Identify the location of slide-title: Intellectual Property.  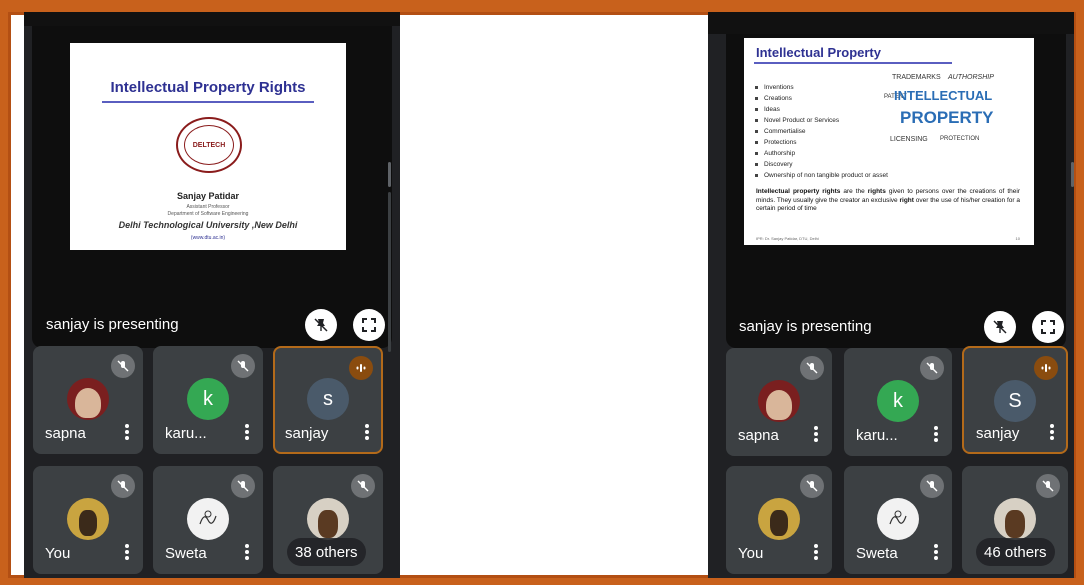
(818, 52).